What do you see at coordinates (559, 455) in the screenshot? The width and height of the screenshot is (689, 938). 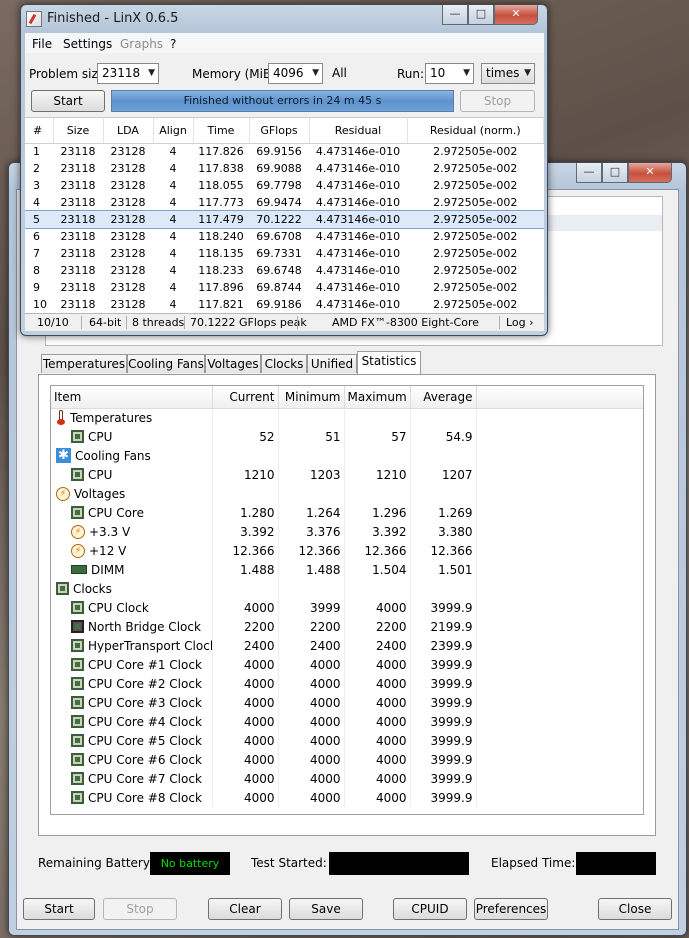 I see `filler-cell` at bounding box center [559, 455].